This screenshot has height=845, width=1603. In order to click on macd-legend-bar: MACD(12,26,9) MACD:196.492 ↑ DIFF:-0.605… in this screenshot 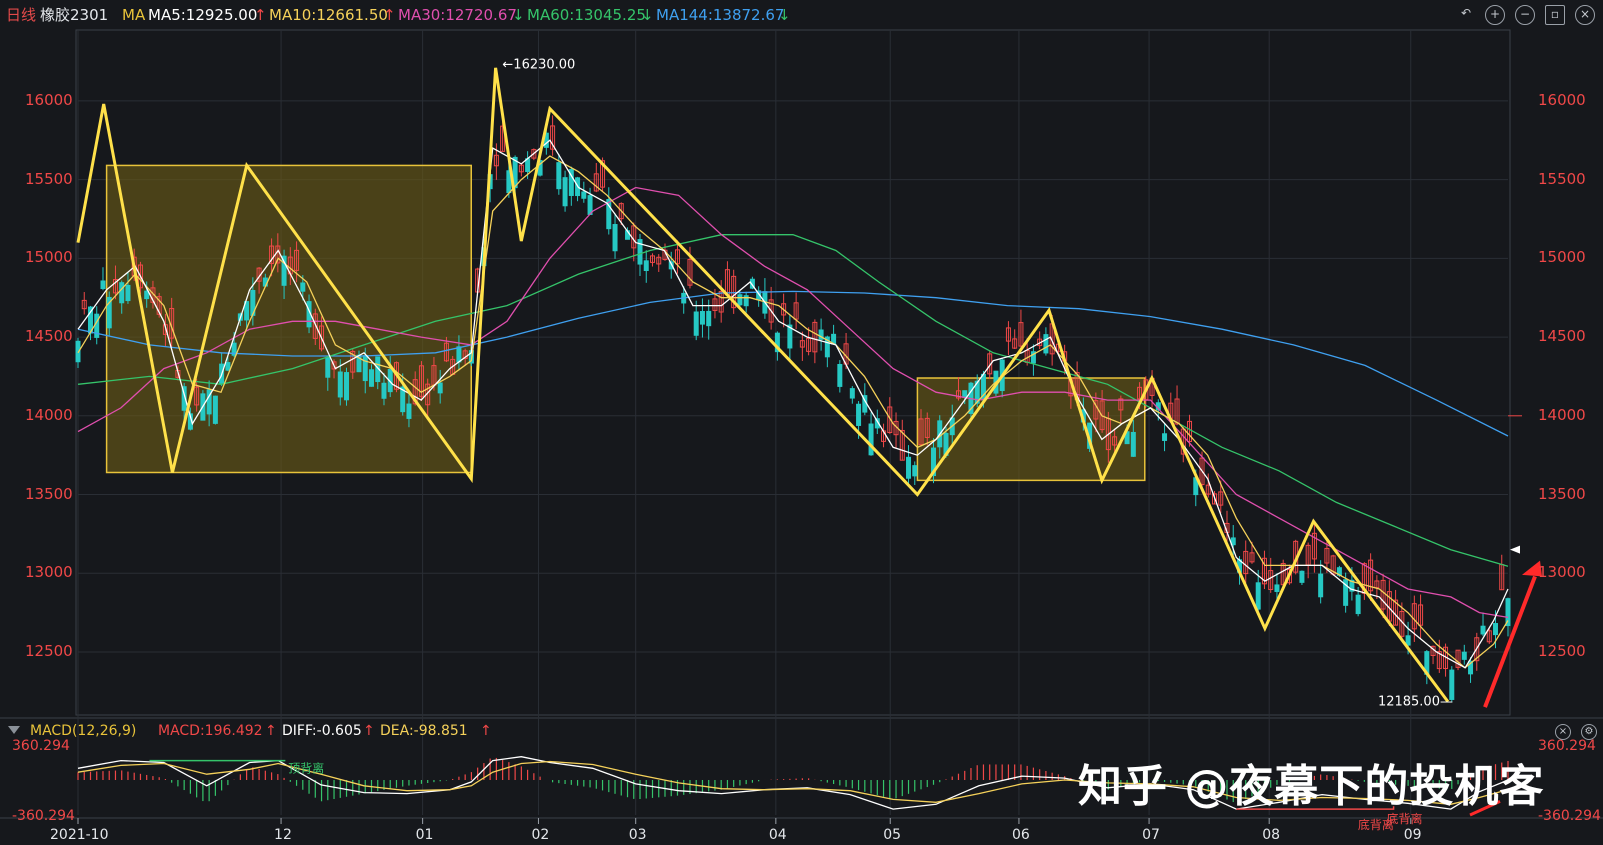, I will do `click(801, 731)`.